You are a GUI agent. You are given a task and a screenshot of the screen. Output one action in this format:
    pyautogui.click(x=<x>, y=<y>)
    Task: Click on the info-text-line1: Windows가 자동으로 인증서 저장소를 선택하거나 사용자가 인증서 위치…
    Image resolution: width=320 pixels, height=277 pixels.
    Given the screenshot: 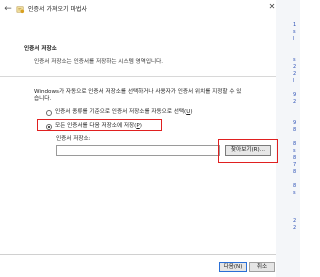 What is the action you would take?
    pyautogui.click(x=138, y=92)
    